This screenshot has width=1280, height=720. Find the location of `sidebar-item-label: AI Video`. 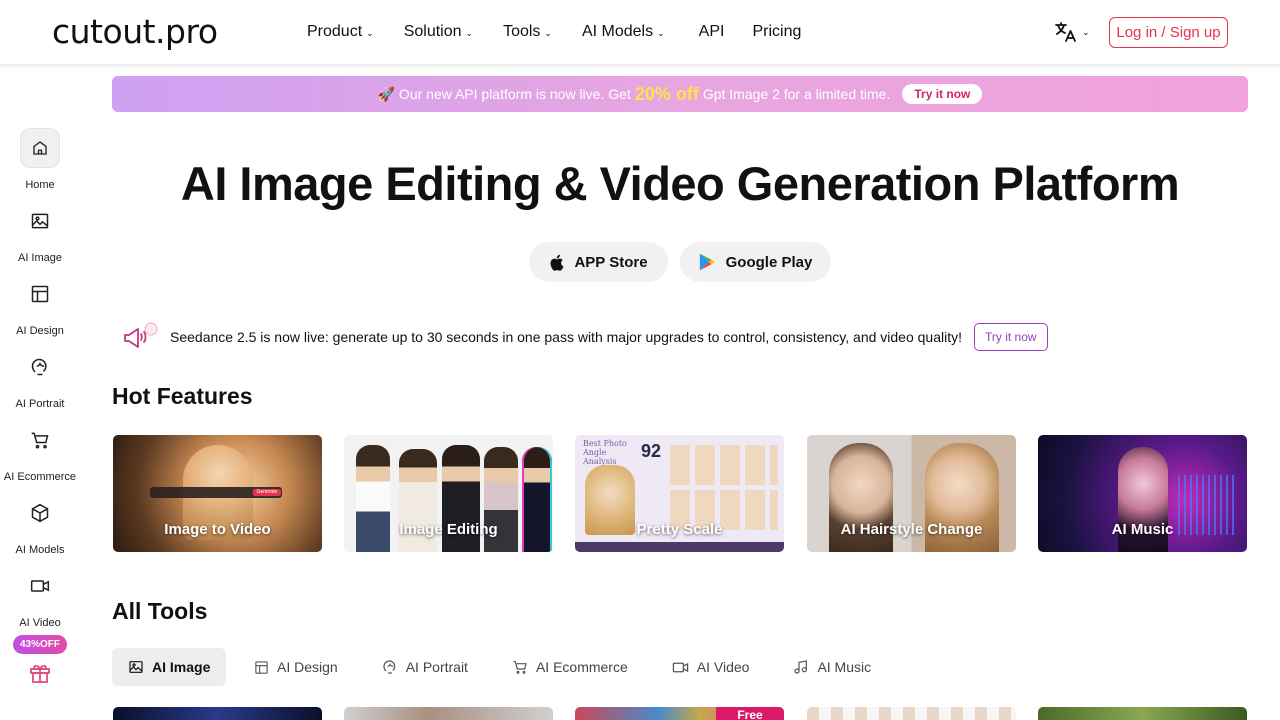

sidebar-item-label: AI Video is located at coordinates (40, 623).